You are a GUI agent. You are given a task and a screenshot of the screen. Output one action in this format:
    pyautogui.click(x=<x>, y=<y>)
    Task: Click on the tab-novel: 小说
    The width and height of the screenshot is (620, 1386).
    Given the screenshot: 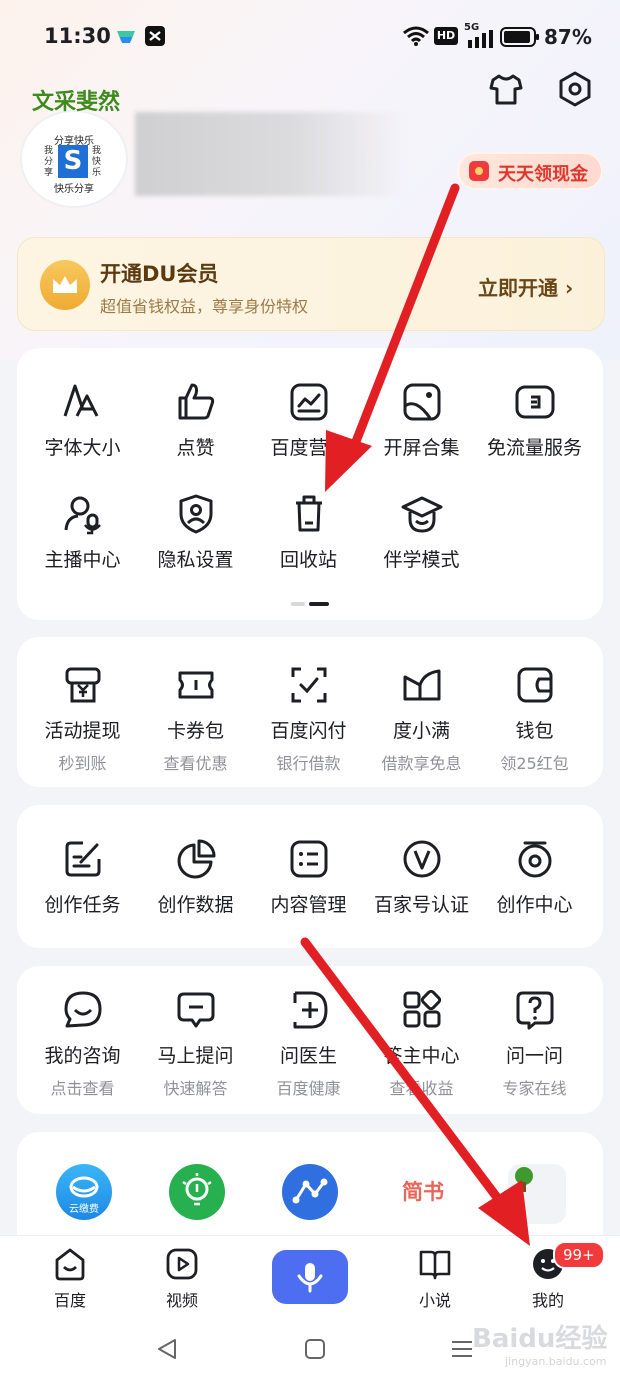 What is the action you would take?
    pyautogui.click(x=435, y=1278)
    